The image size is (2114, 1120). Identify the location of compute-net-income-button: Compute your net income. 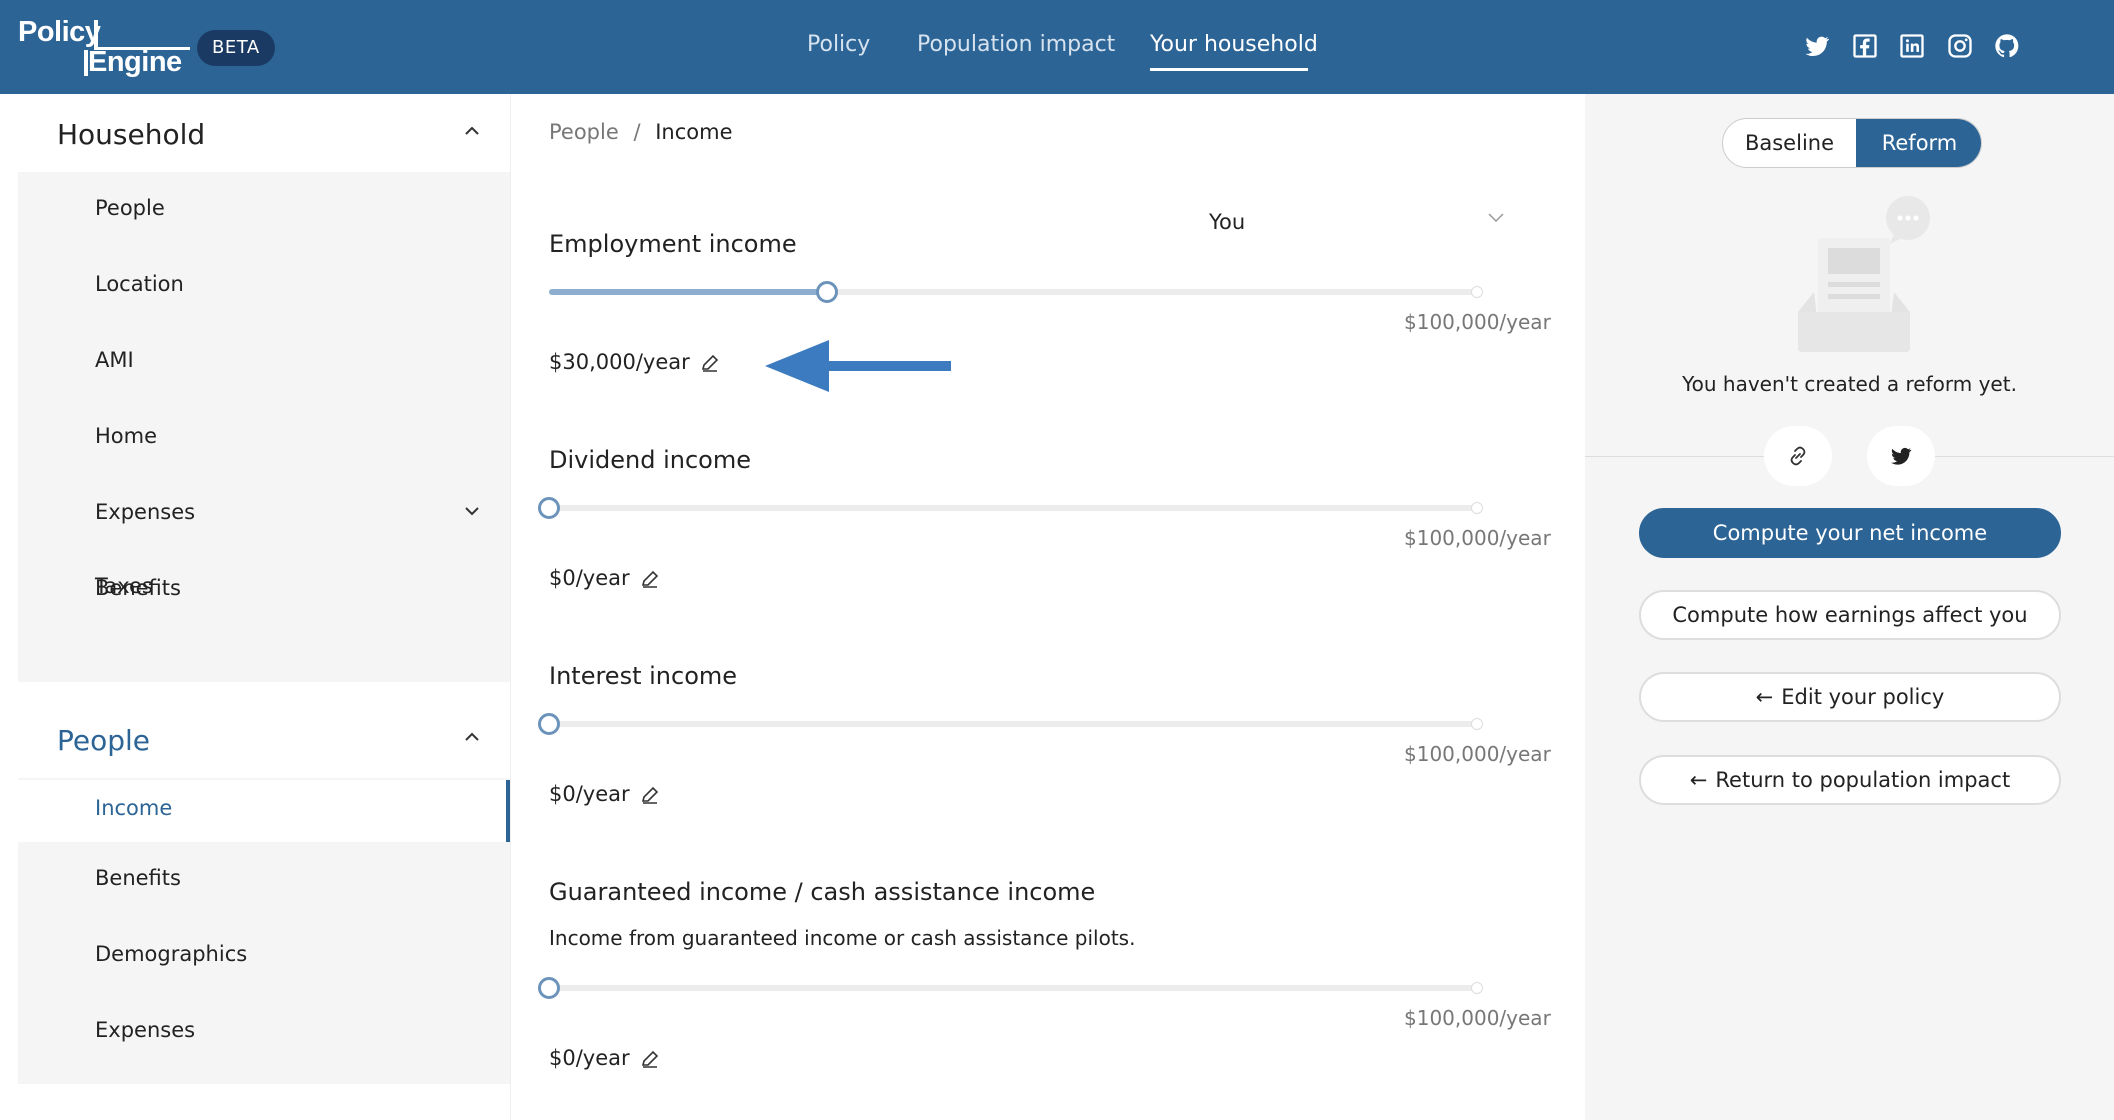
(1850, 533).